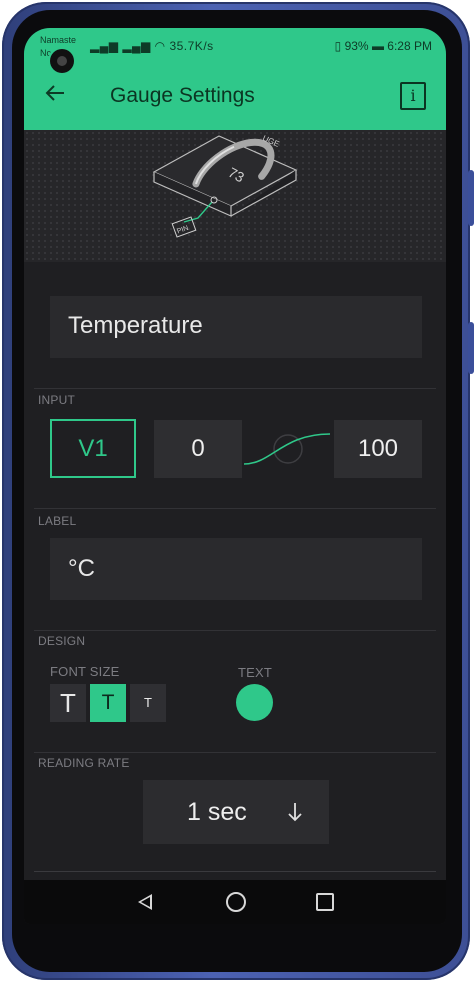  I want to click on reading-rate-value: 1 sec, so click(217, 812).